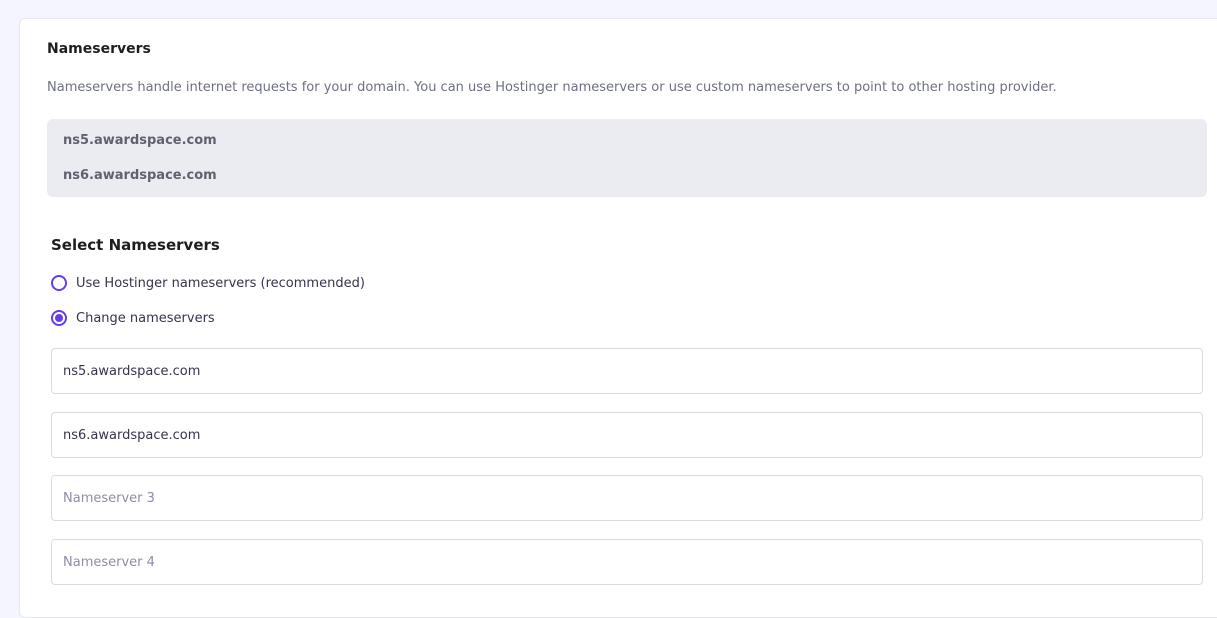  Describe the element at coordinates (627, 371) in the screenshot. I see `nameserver-1-input` at that location.